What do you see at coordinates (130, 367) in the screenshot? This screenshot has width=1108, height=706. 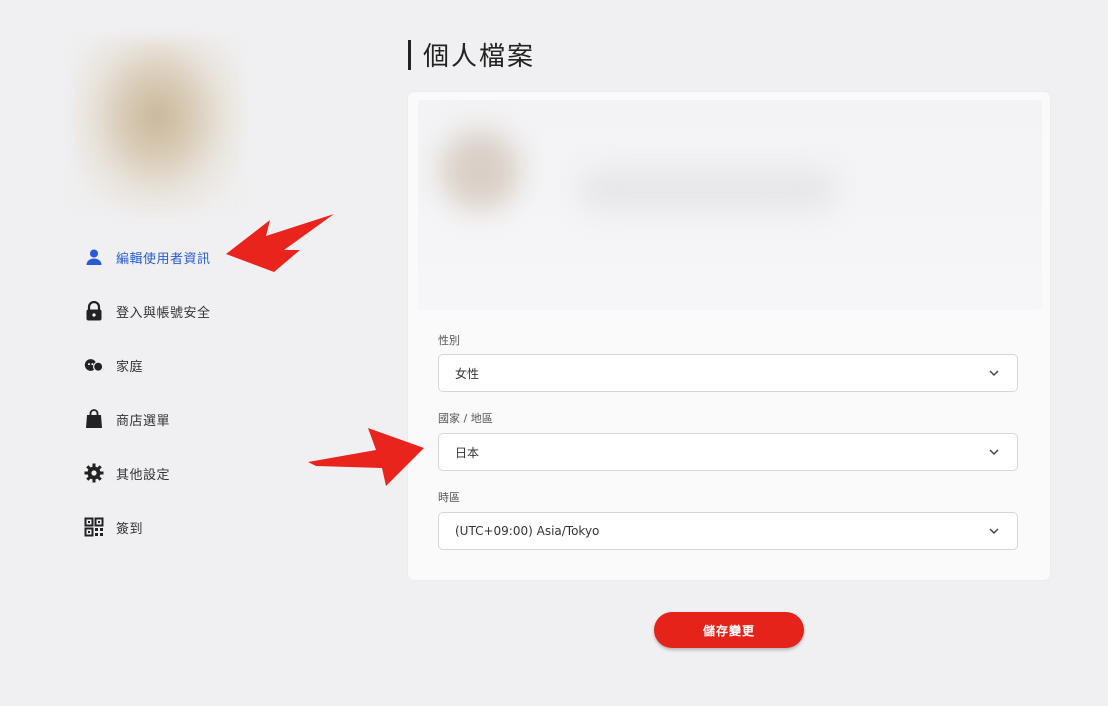 I see `sidebar-item-label: 家庭` at bounding box center [130, 367].